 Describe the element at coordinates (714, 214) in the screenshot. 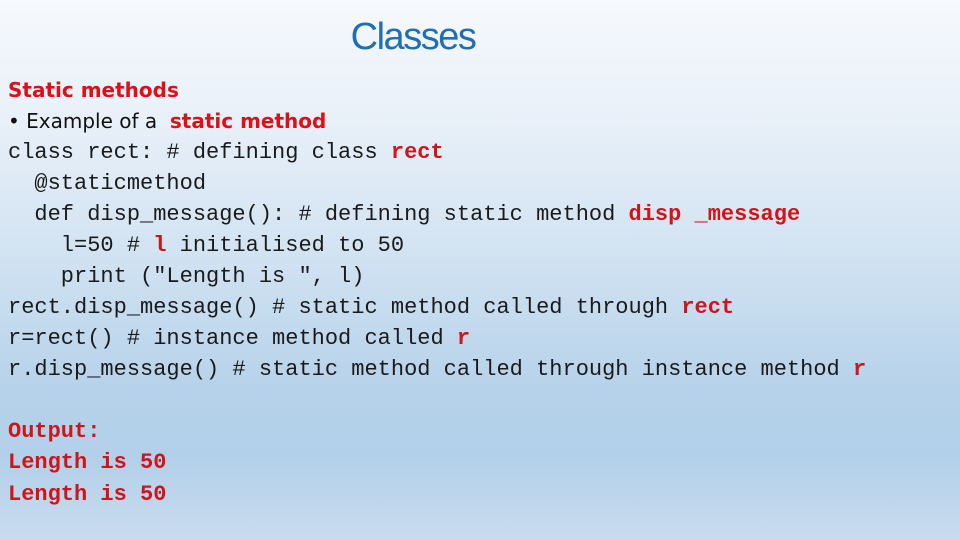

I see `code-highlight: disp _message` at that location.